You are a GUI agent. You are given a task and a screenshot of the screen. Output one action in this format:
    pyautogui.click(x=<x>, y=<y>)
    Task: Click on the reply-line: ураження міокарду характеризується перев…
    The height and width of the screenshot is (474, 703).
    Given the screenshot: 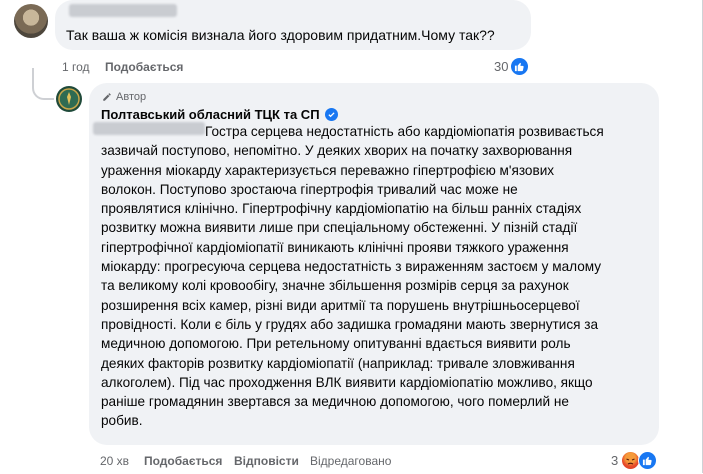 What is the action you would take?
    pyautogui.click(x=328, y=170)
    